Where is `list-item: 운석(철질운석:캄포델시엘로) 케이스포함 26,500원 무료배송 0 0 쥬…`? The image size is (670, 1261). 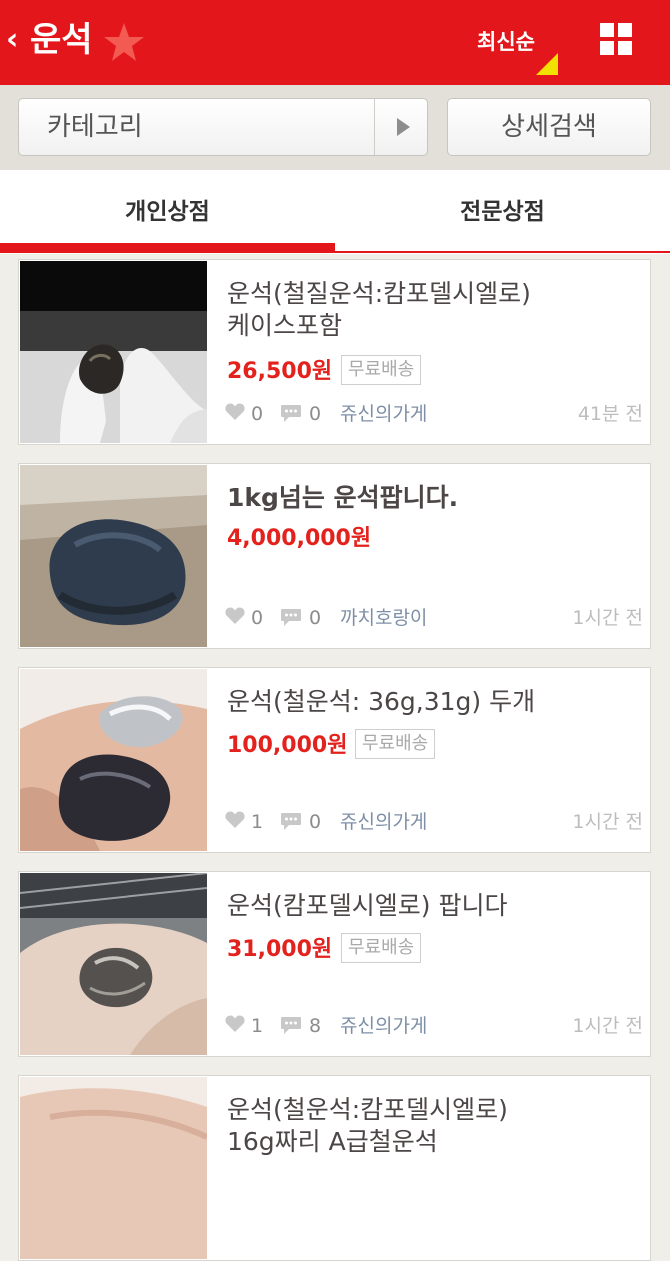
list-item: 운석(철질운석:캄포델시엘로) 케이스포함 26,500원 무료배송 0 0 쥬… is located at coordinates (334, 352).